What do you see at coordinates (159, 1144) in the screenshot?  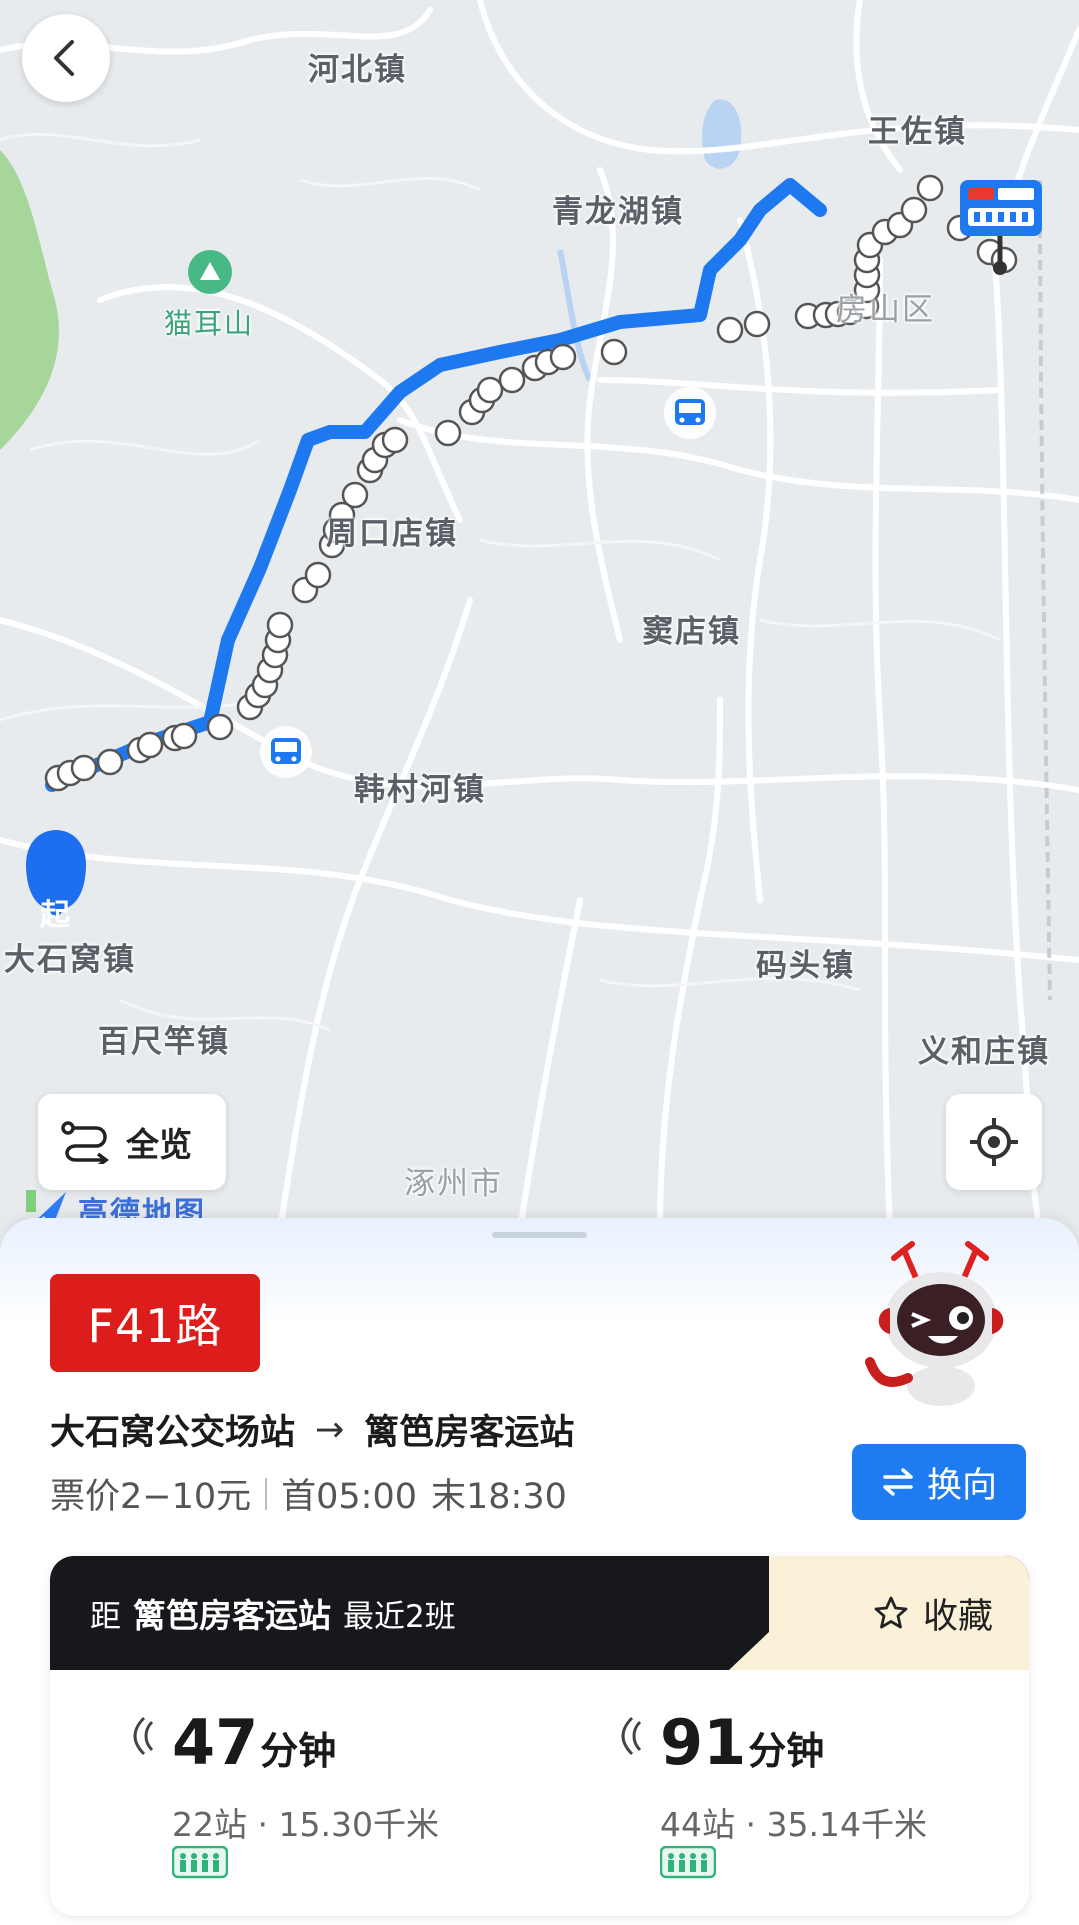 I see `overview-label: 全览` at bounding box center [159, 1144].